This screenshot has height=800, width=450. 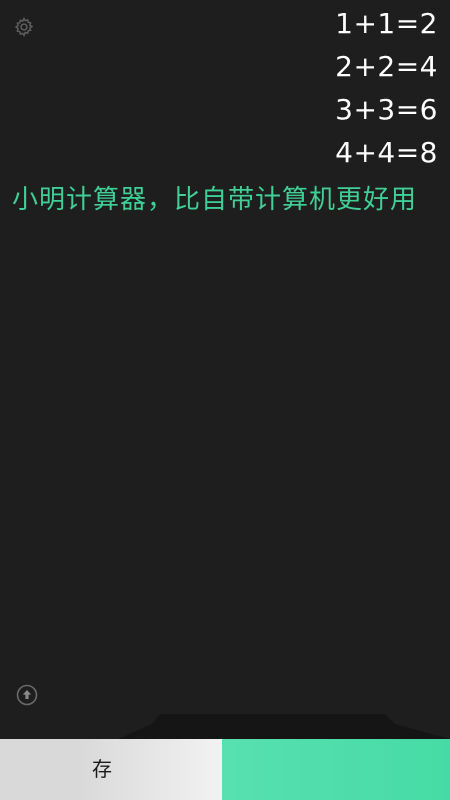 What do you see at coordinates (386, 152) in the screenshot?
I see `history-line: 4+4=8` at bounding box center [386, 152].